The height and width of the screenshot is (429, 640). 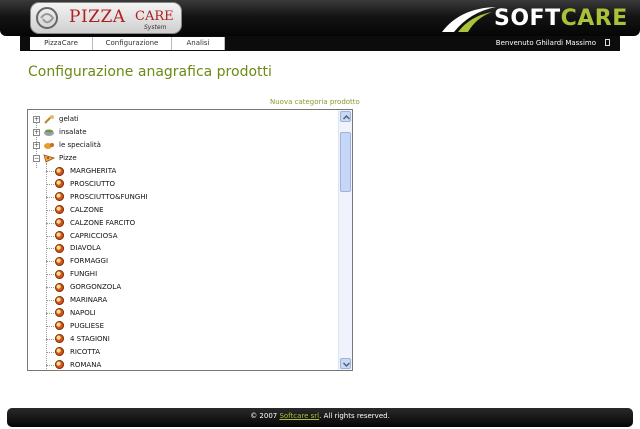 I want to click on tab-configurazione: Configurazione, so click(x=132, y=43).